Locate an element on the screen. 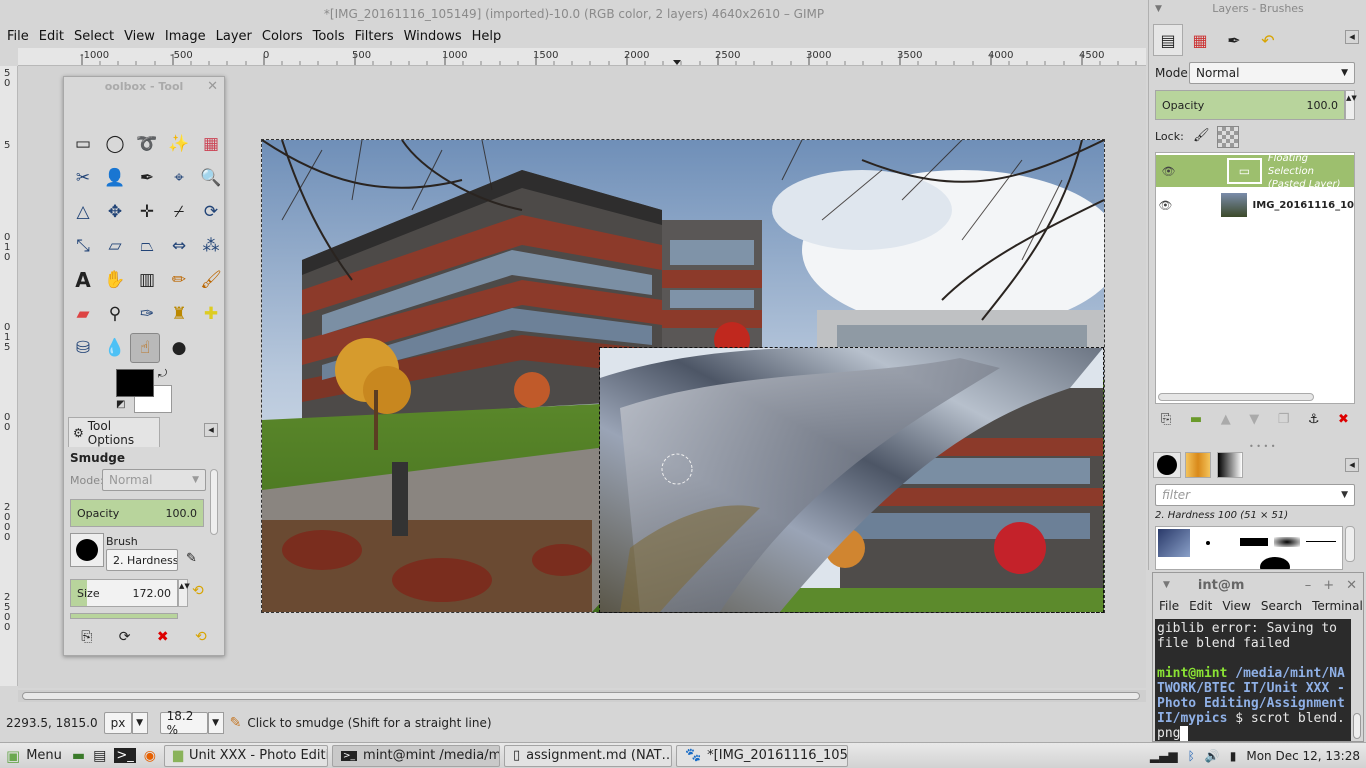  unit-value: px is located at coordinates (117, 723).